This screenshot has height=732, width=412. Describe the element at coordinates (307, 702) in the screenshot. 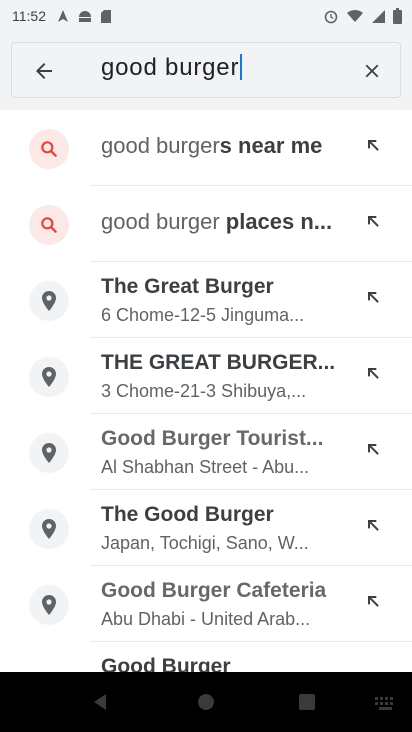

I see `recents-square-icon` at that location.